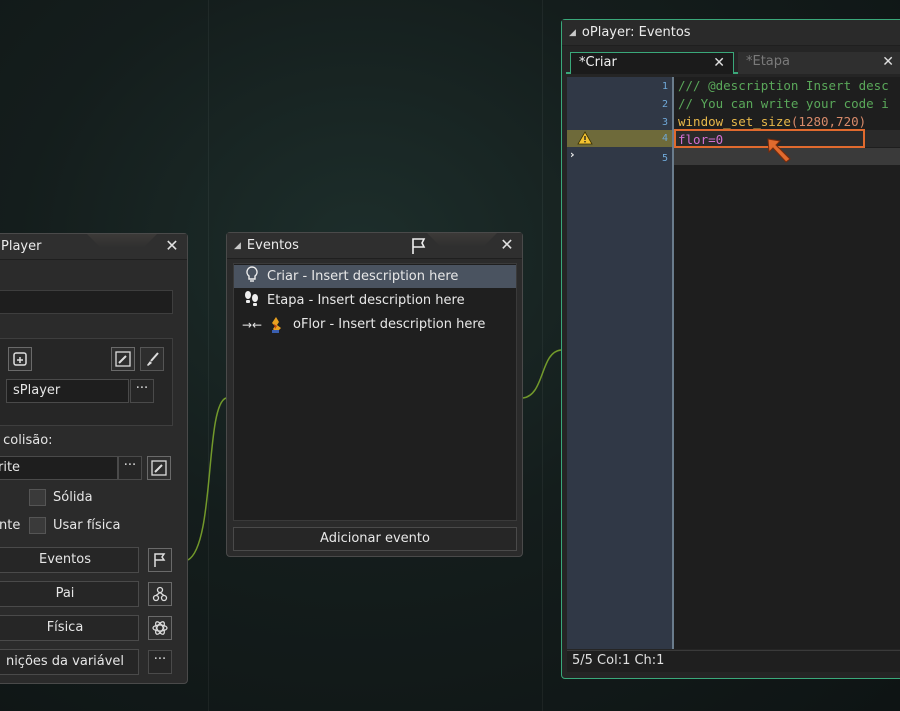  Describe the element at coordinates (389, 324) in the screenshot. I see `event-label: oFlor - Insert description here` at that location.